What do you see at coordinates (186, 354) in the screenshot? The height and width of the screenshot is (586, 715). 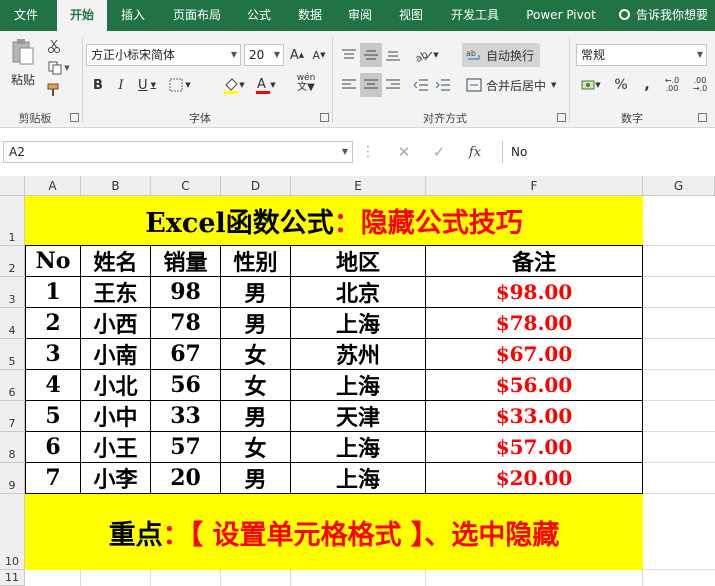 I see `cell-sales: 67` at bounding box center [186, 354].